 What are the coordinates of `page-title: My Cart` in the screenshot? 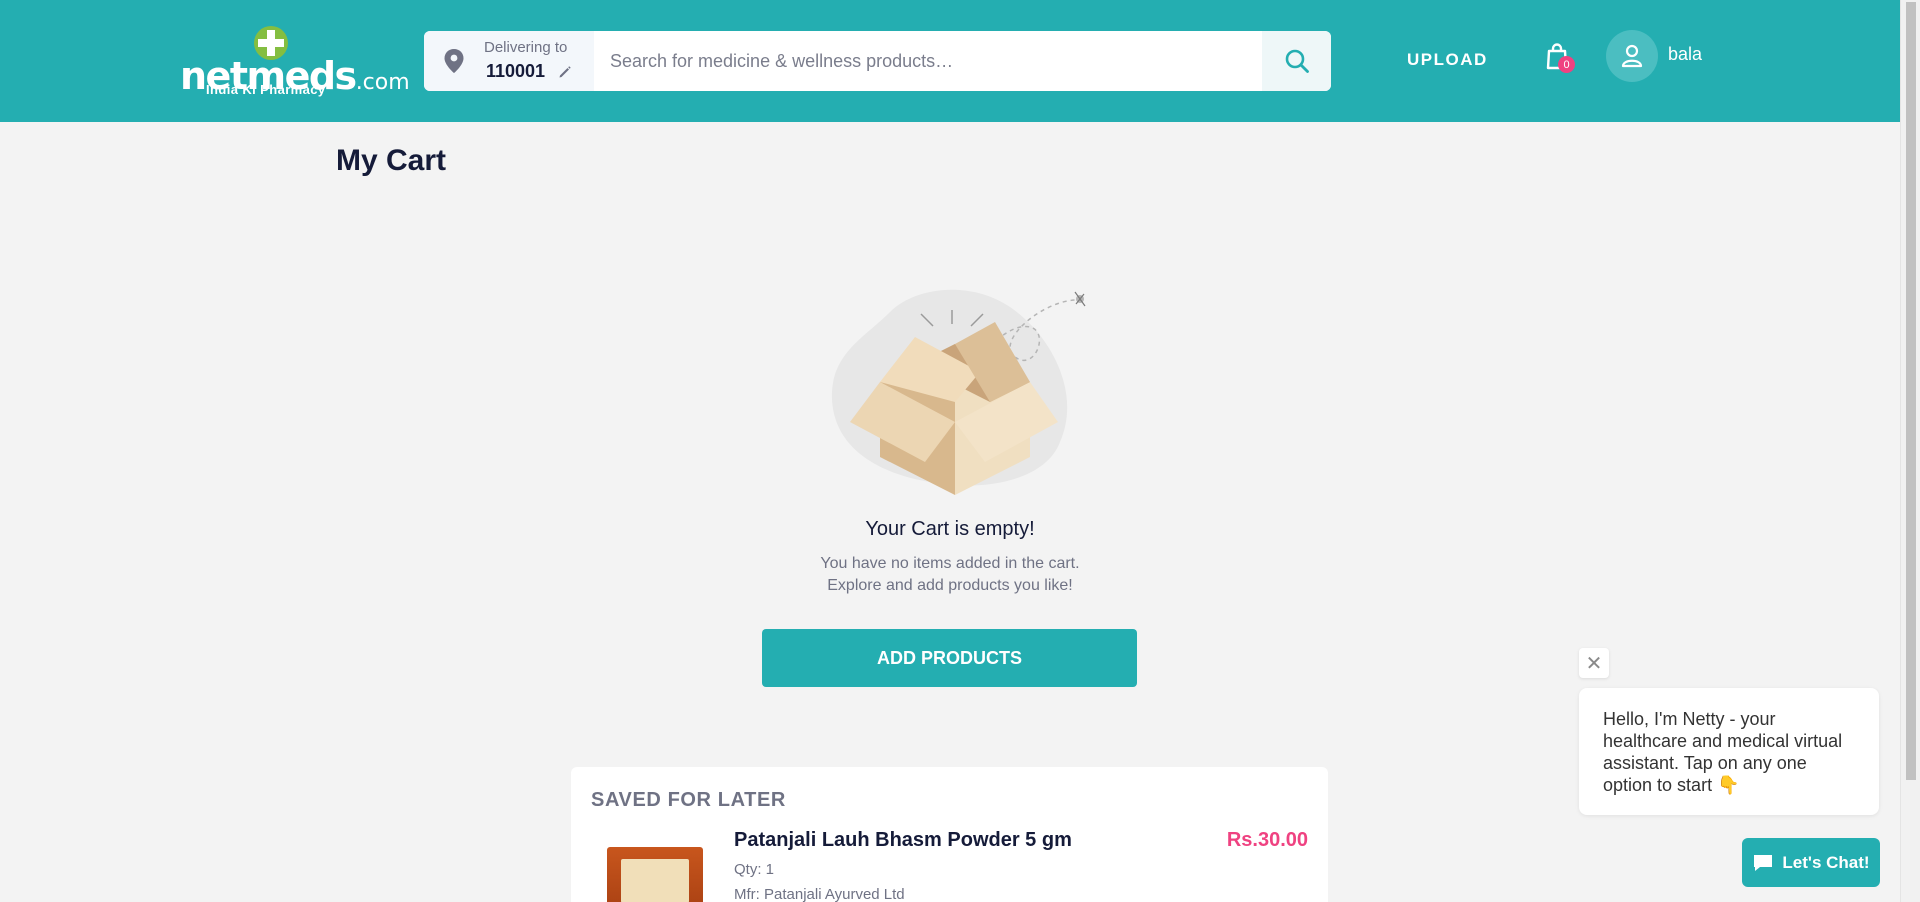 It's located at (391, 160).